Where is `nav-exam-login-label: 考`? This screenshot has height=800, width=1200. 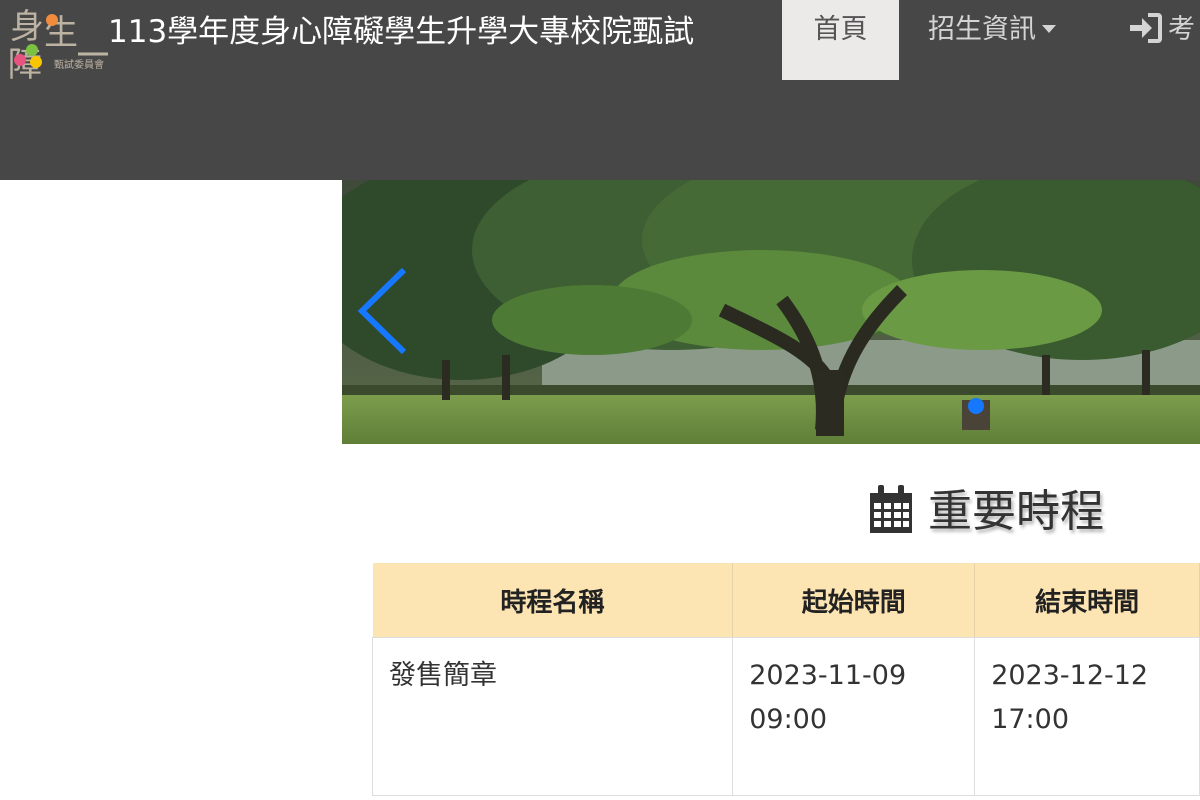 nav-exam-login-label: 考 is located at coordinates (1181, 29).